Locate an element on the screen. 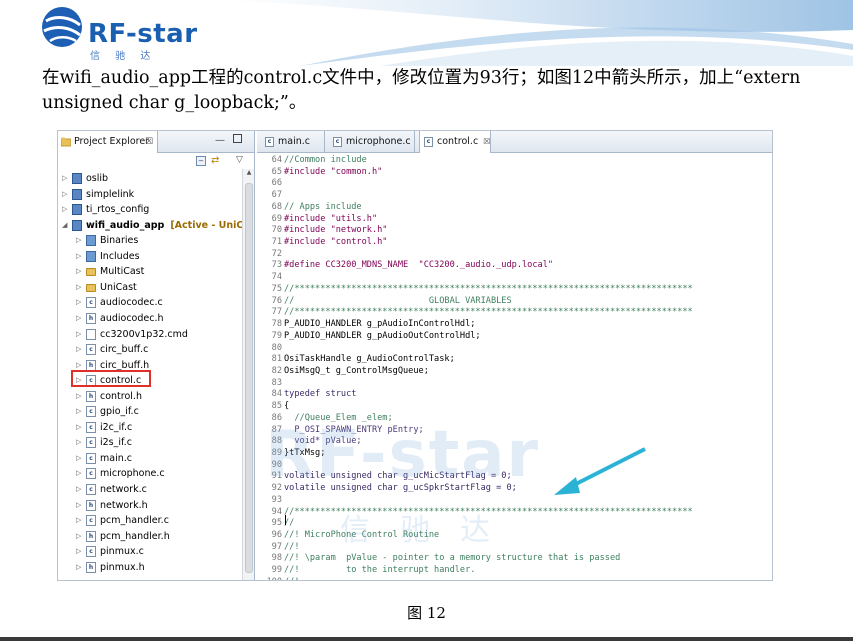 The width and height of the screenshot is (853, 641). project-explorer-tabbar: Project Explorer ☒ — is located at coordinates (156, 142).